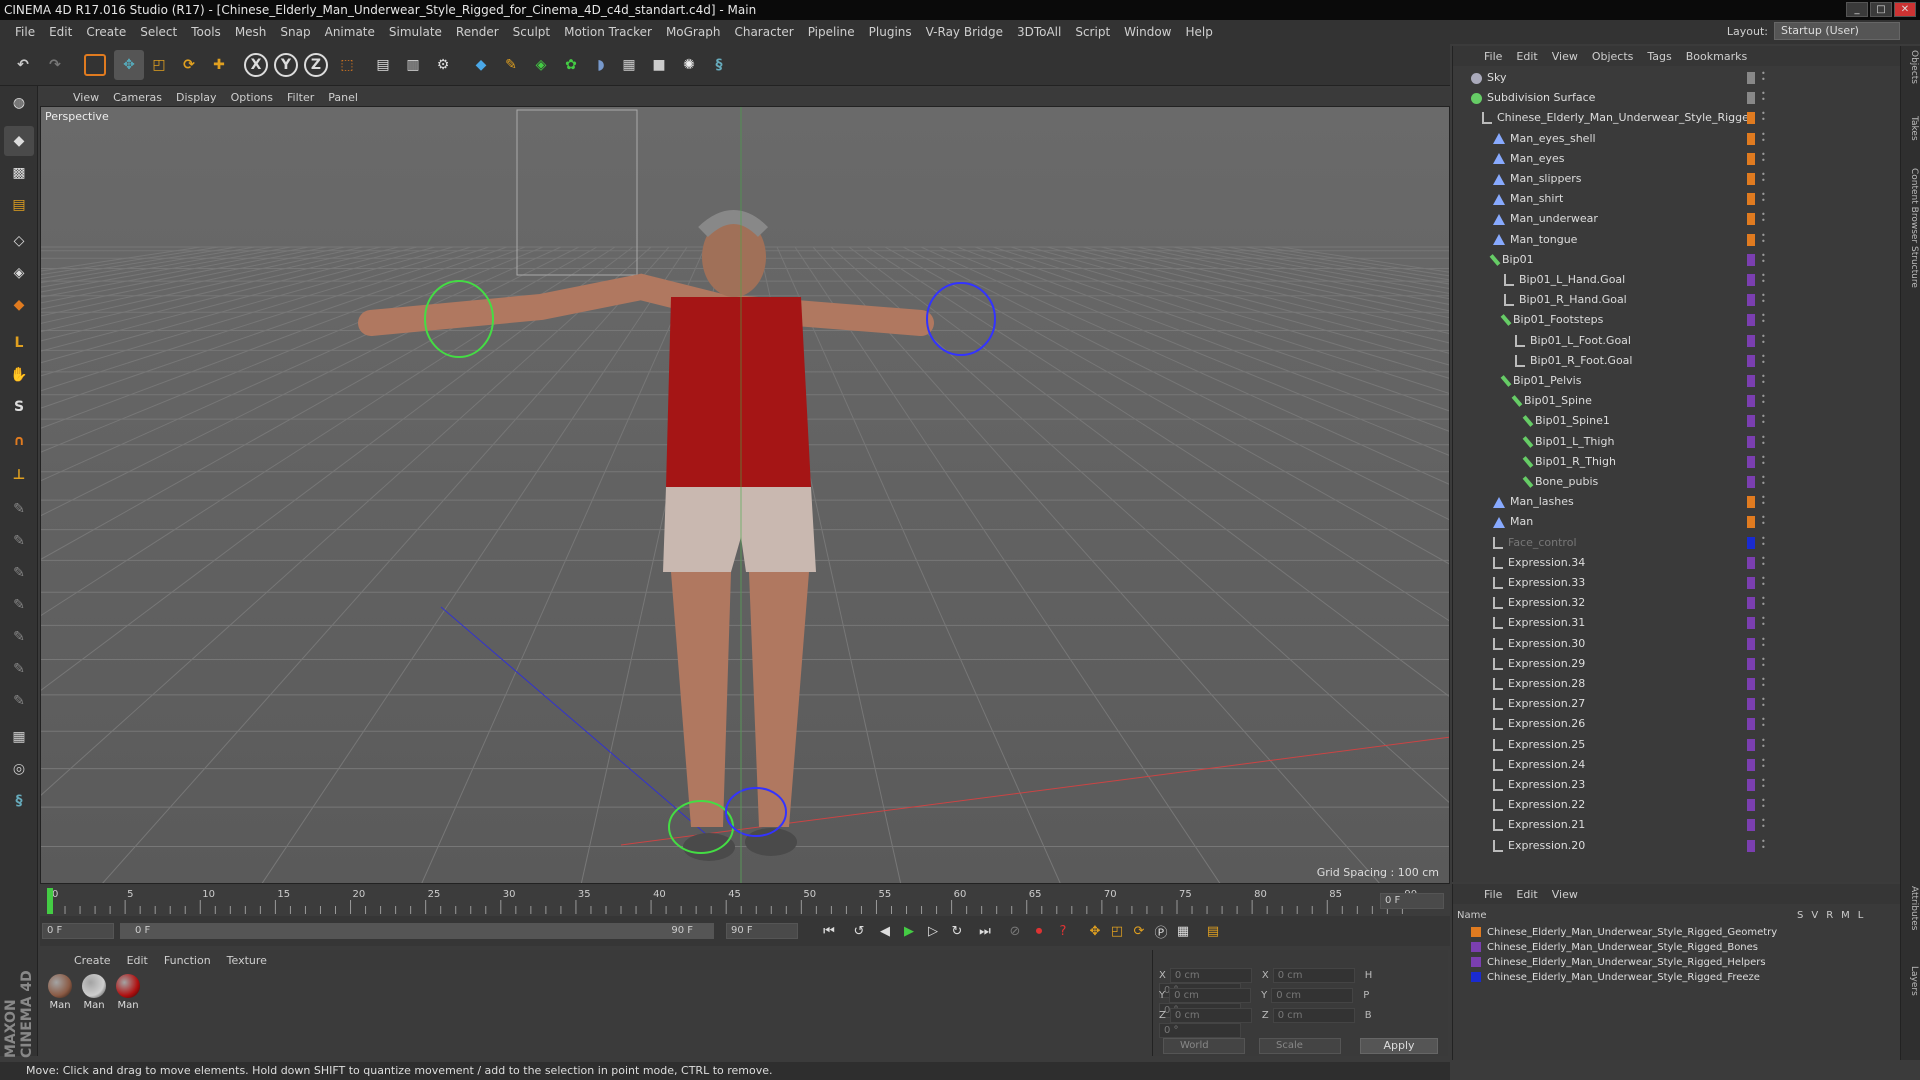 The image size is (1920, 1080). I want to click on object-row: Bip01_R_Hand.Goal • •, so click(1673, 300).